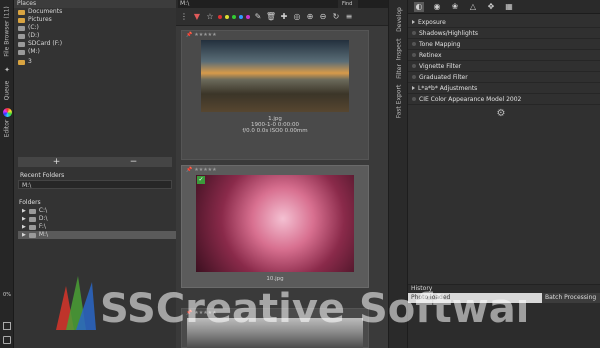 The image size is (600, 348). Describe the element at coordinates (419, 6) in the screenshot. I see `exposure-tab-icon: ◐` at that location.